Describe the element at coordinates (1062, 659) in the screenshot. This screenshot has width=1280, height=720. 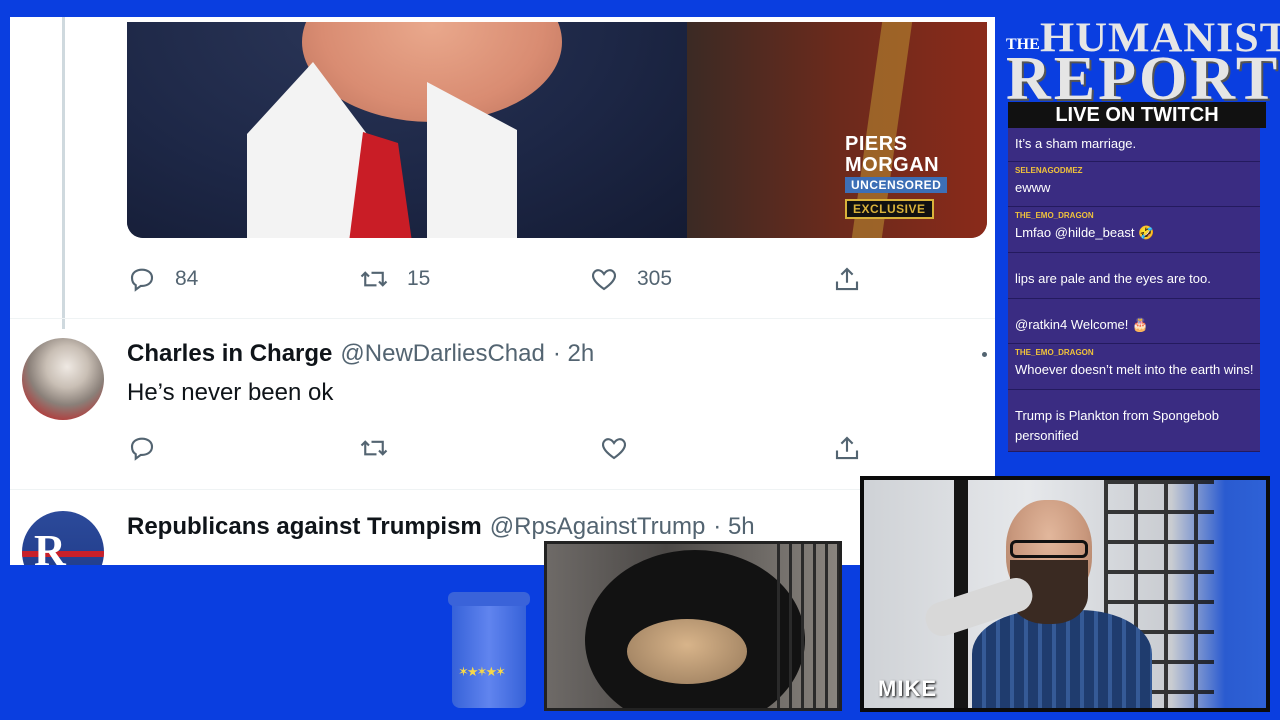
I see `host-shirt` at that location.